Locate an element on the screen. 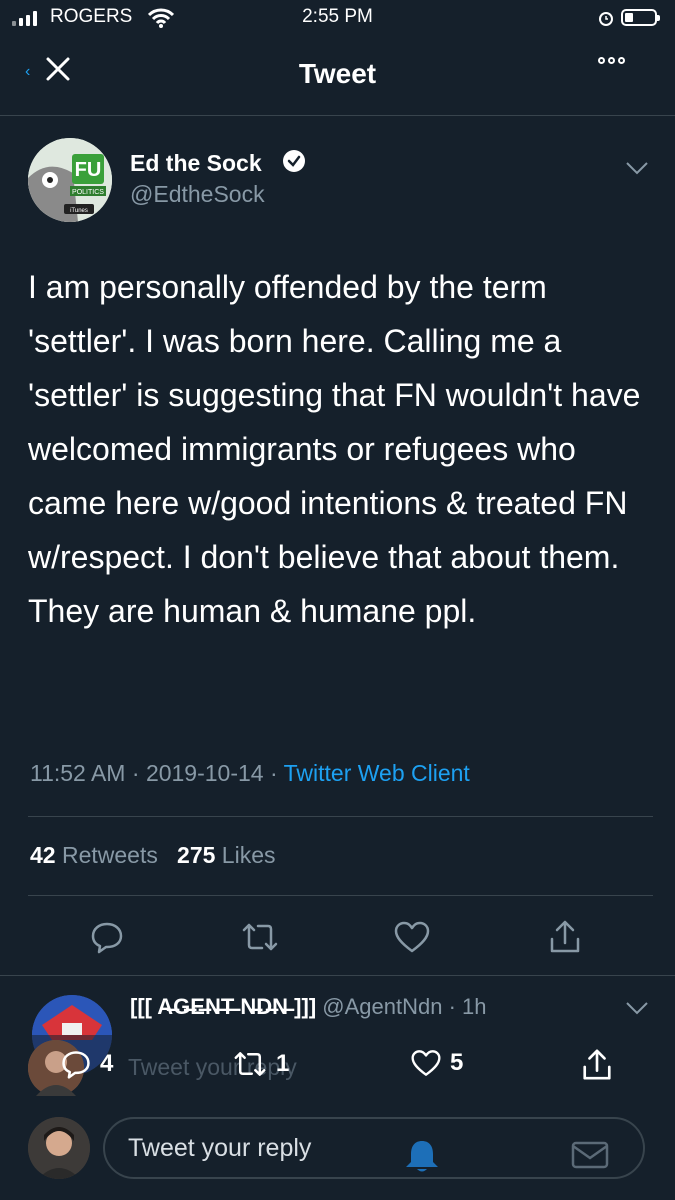 The image size is (675, 1200). badge-store-text: iTunes is located at coordinates (79, 211).